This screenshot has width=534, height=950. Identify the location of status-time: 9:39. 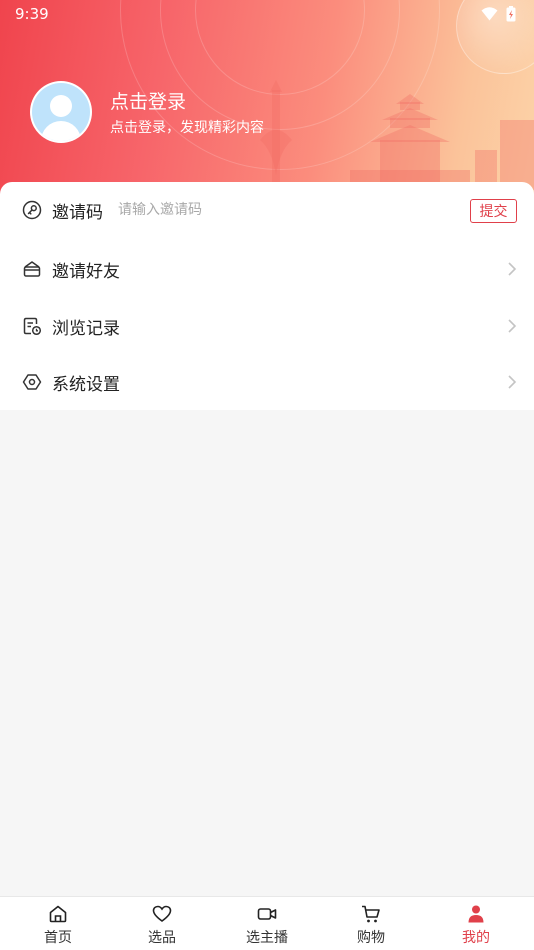
(32, 14).